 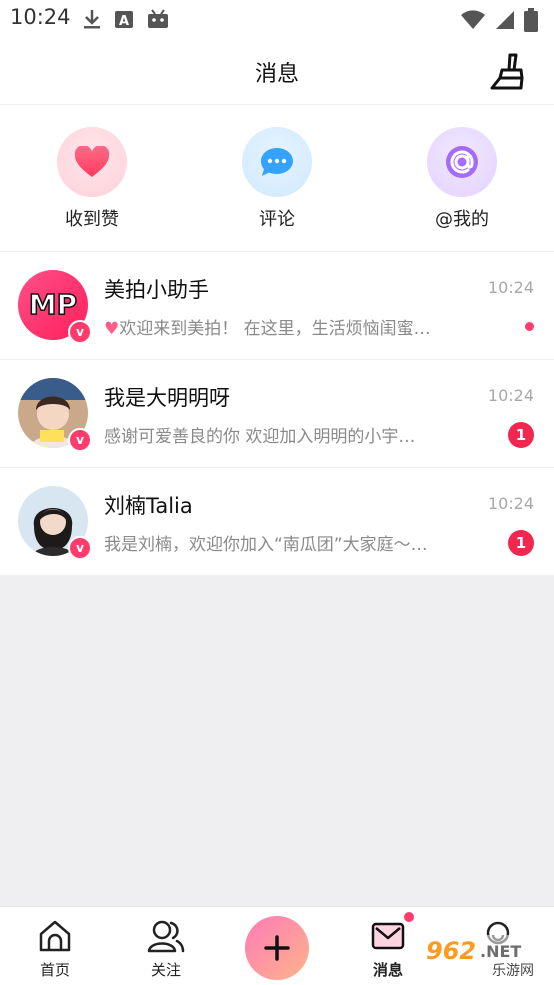 I want to click on svg-text: A, so click(x=124, y=21).